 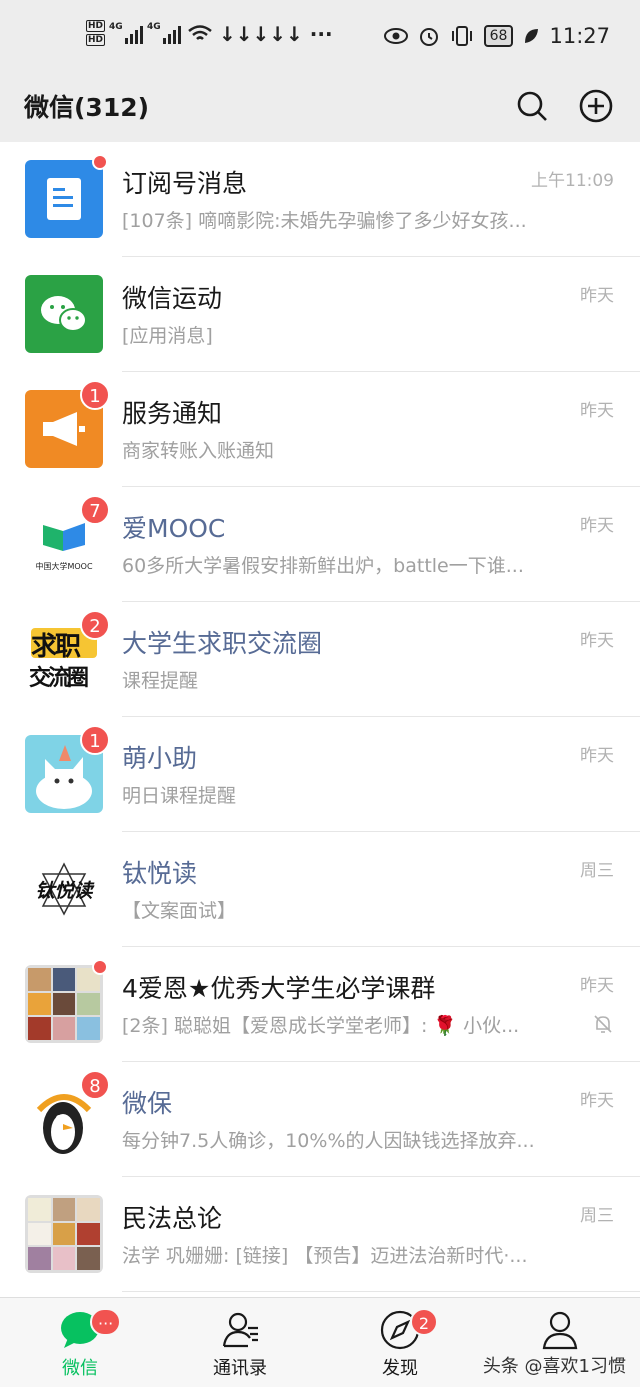 I want to click on tab-contacts: 通讯录, so click(x=240, y=1342).